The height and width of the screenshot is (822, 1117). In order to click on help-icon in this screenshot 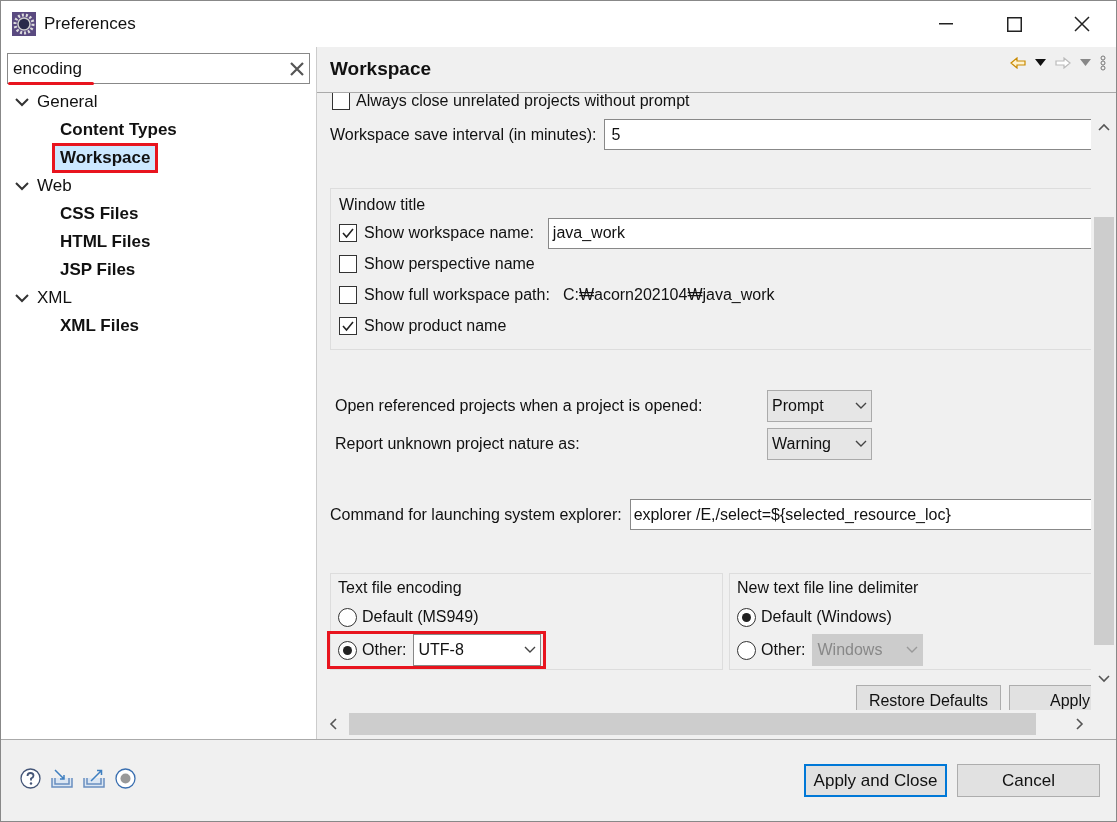, I will do `click(30, 778)`.